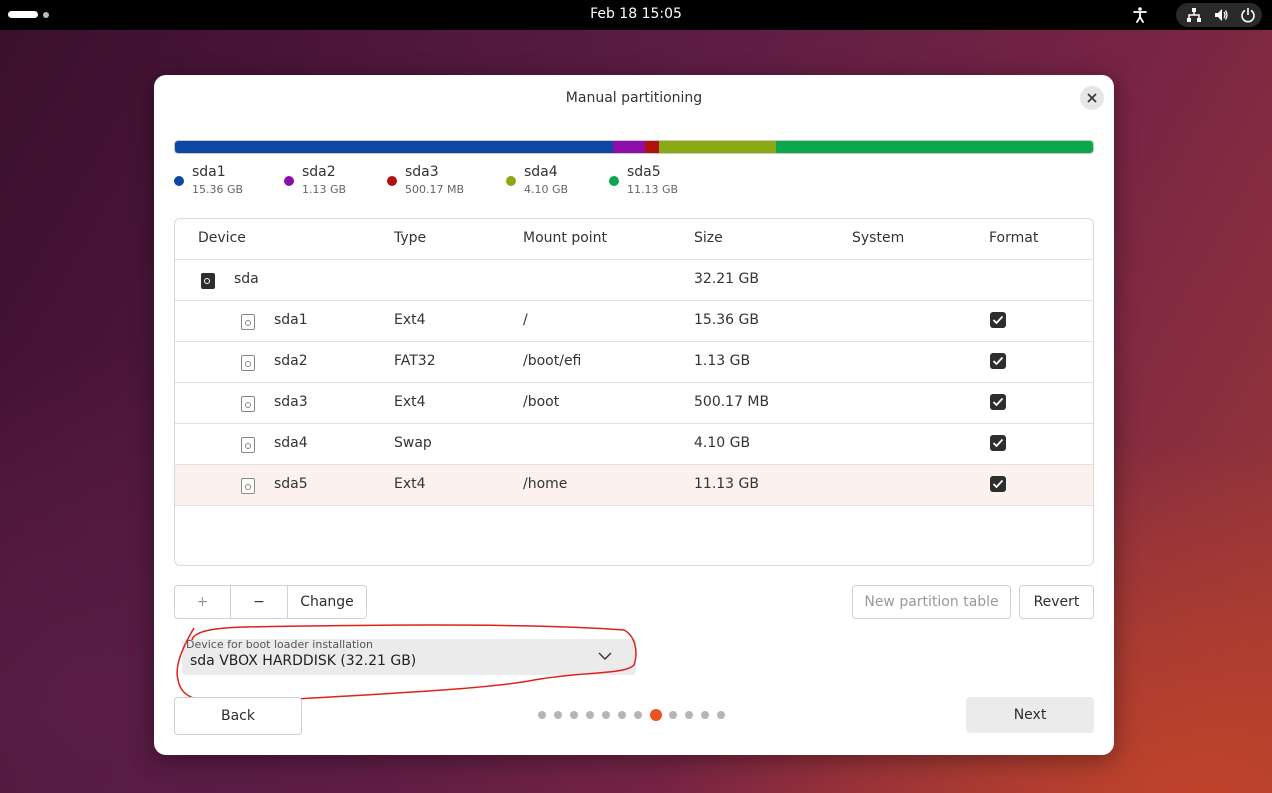 The width and height of the screenshot is (1272, 793). I want to click on next-button: Next, so click(1030, 715).